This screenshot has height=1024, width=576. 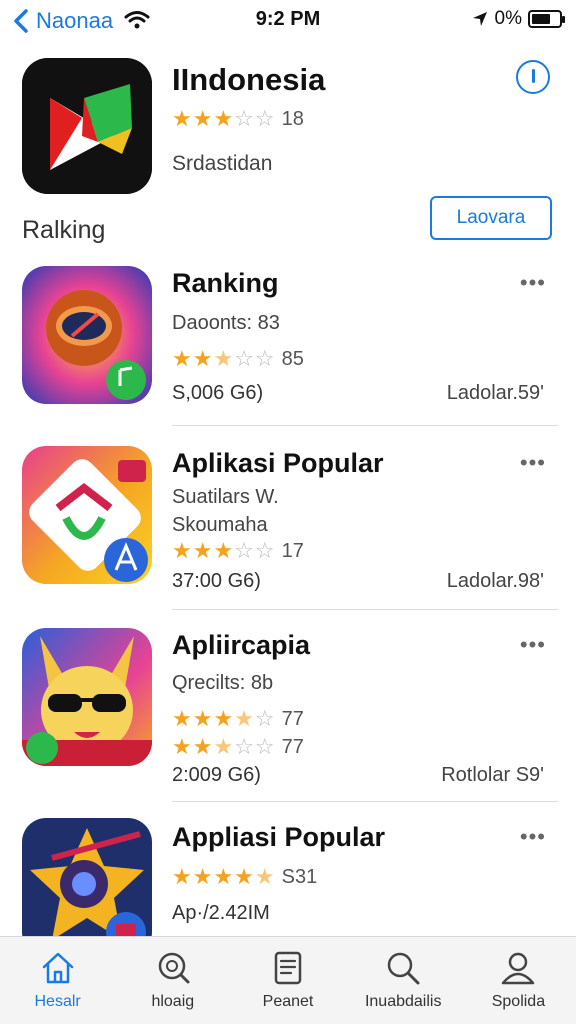 What do you see at coordinates (218, 393) in the screenshot?
I see `app-size: S,006 G6)` at bounding box center [218, 393].